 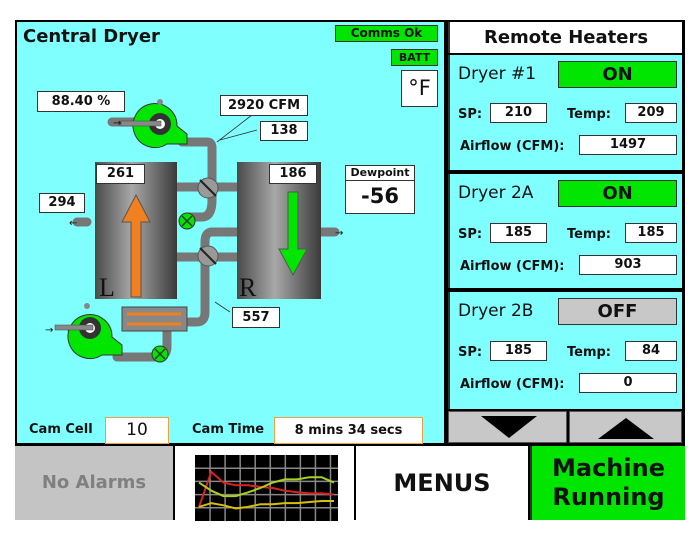 I want to click on blower-inlet-arrow-icon: →, so click(x=117, y=123).